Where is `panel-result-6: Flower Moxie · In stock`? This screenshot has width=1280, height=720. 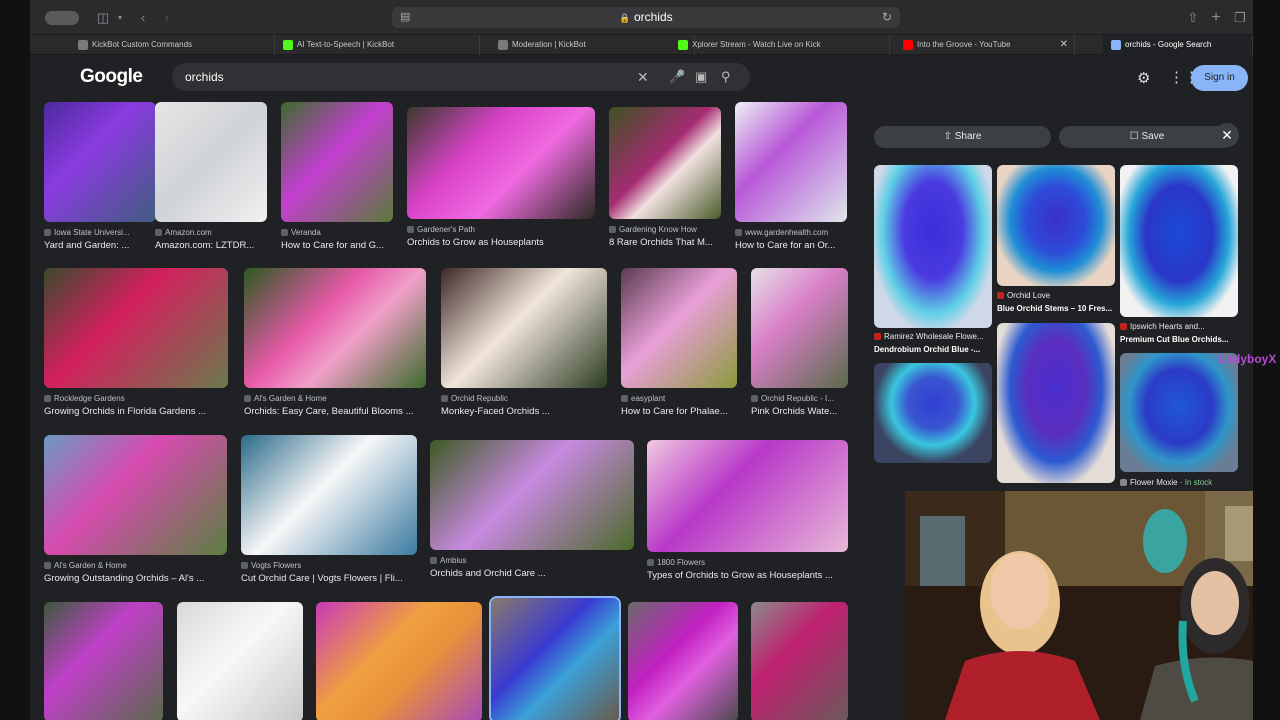
panel-result-6: Flower Moxie · In stock is located at coordinates (1179, 420).